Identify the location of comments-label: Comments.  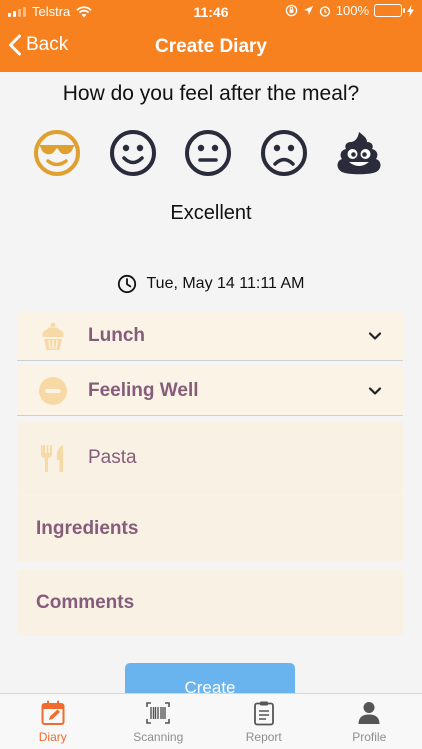
(85, 602).